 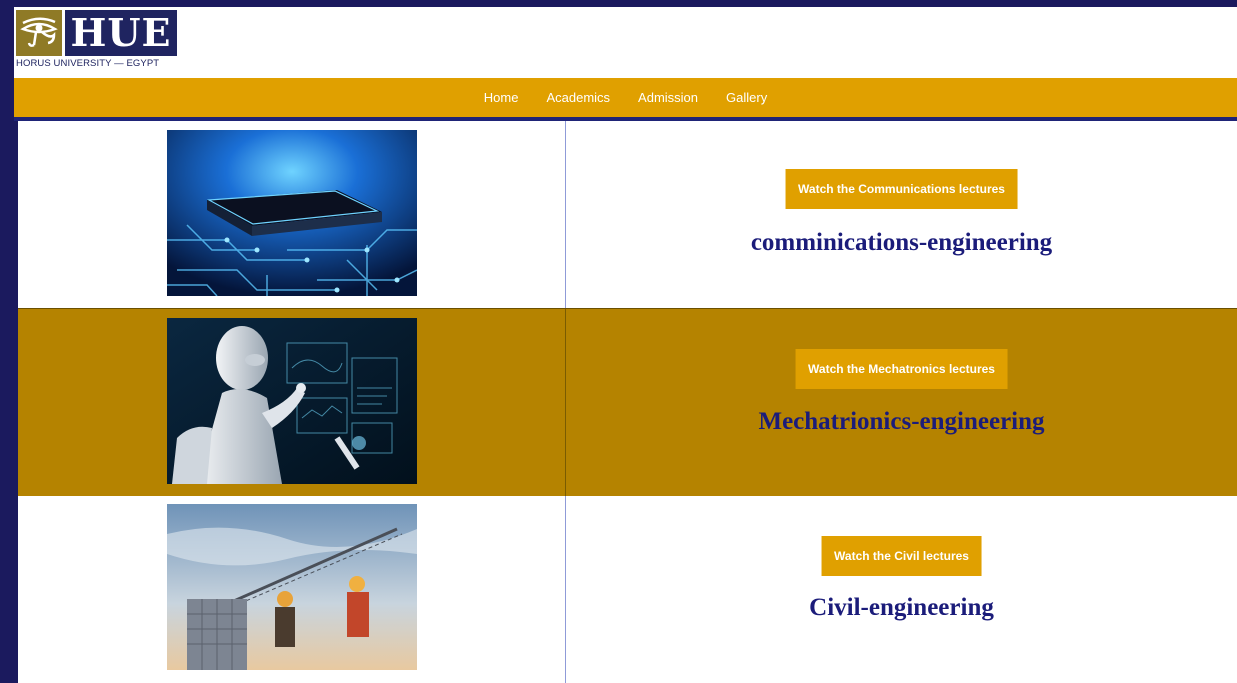 I want to click on construction-site-image, so click(x=292, y=587).